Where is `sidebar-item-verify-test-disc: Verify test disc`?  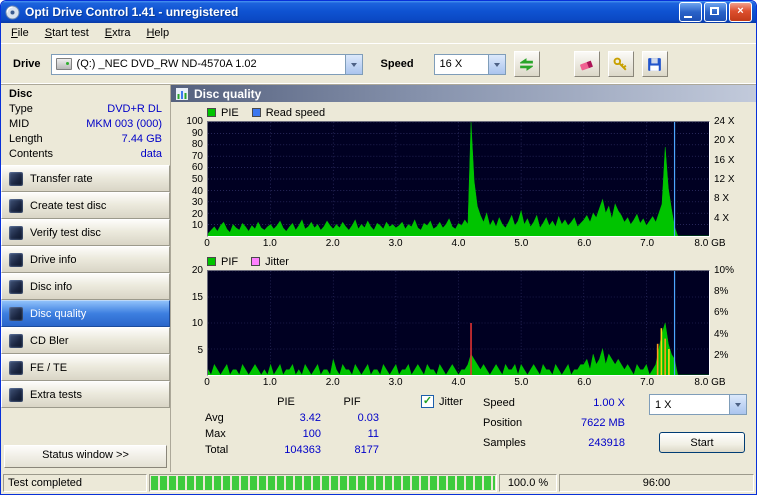
sidebar-item-verify-test-disc: Verify test disc is located at coordinates (85, 232).